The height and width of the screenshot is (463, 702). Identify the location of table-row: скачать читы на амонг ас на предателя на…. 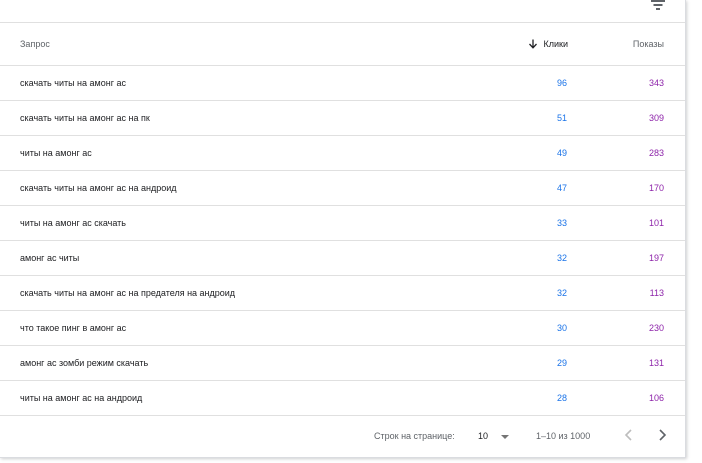
(342, 293).